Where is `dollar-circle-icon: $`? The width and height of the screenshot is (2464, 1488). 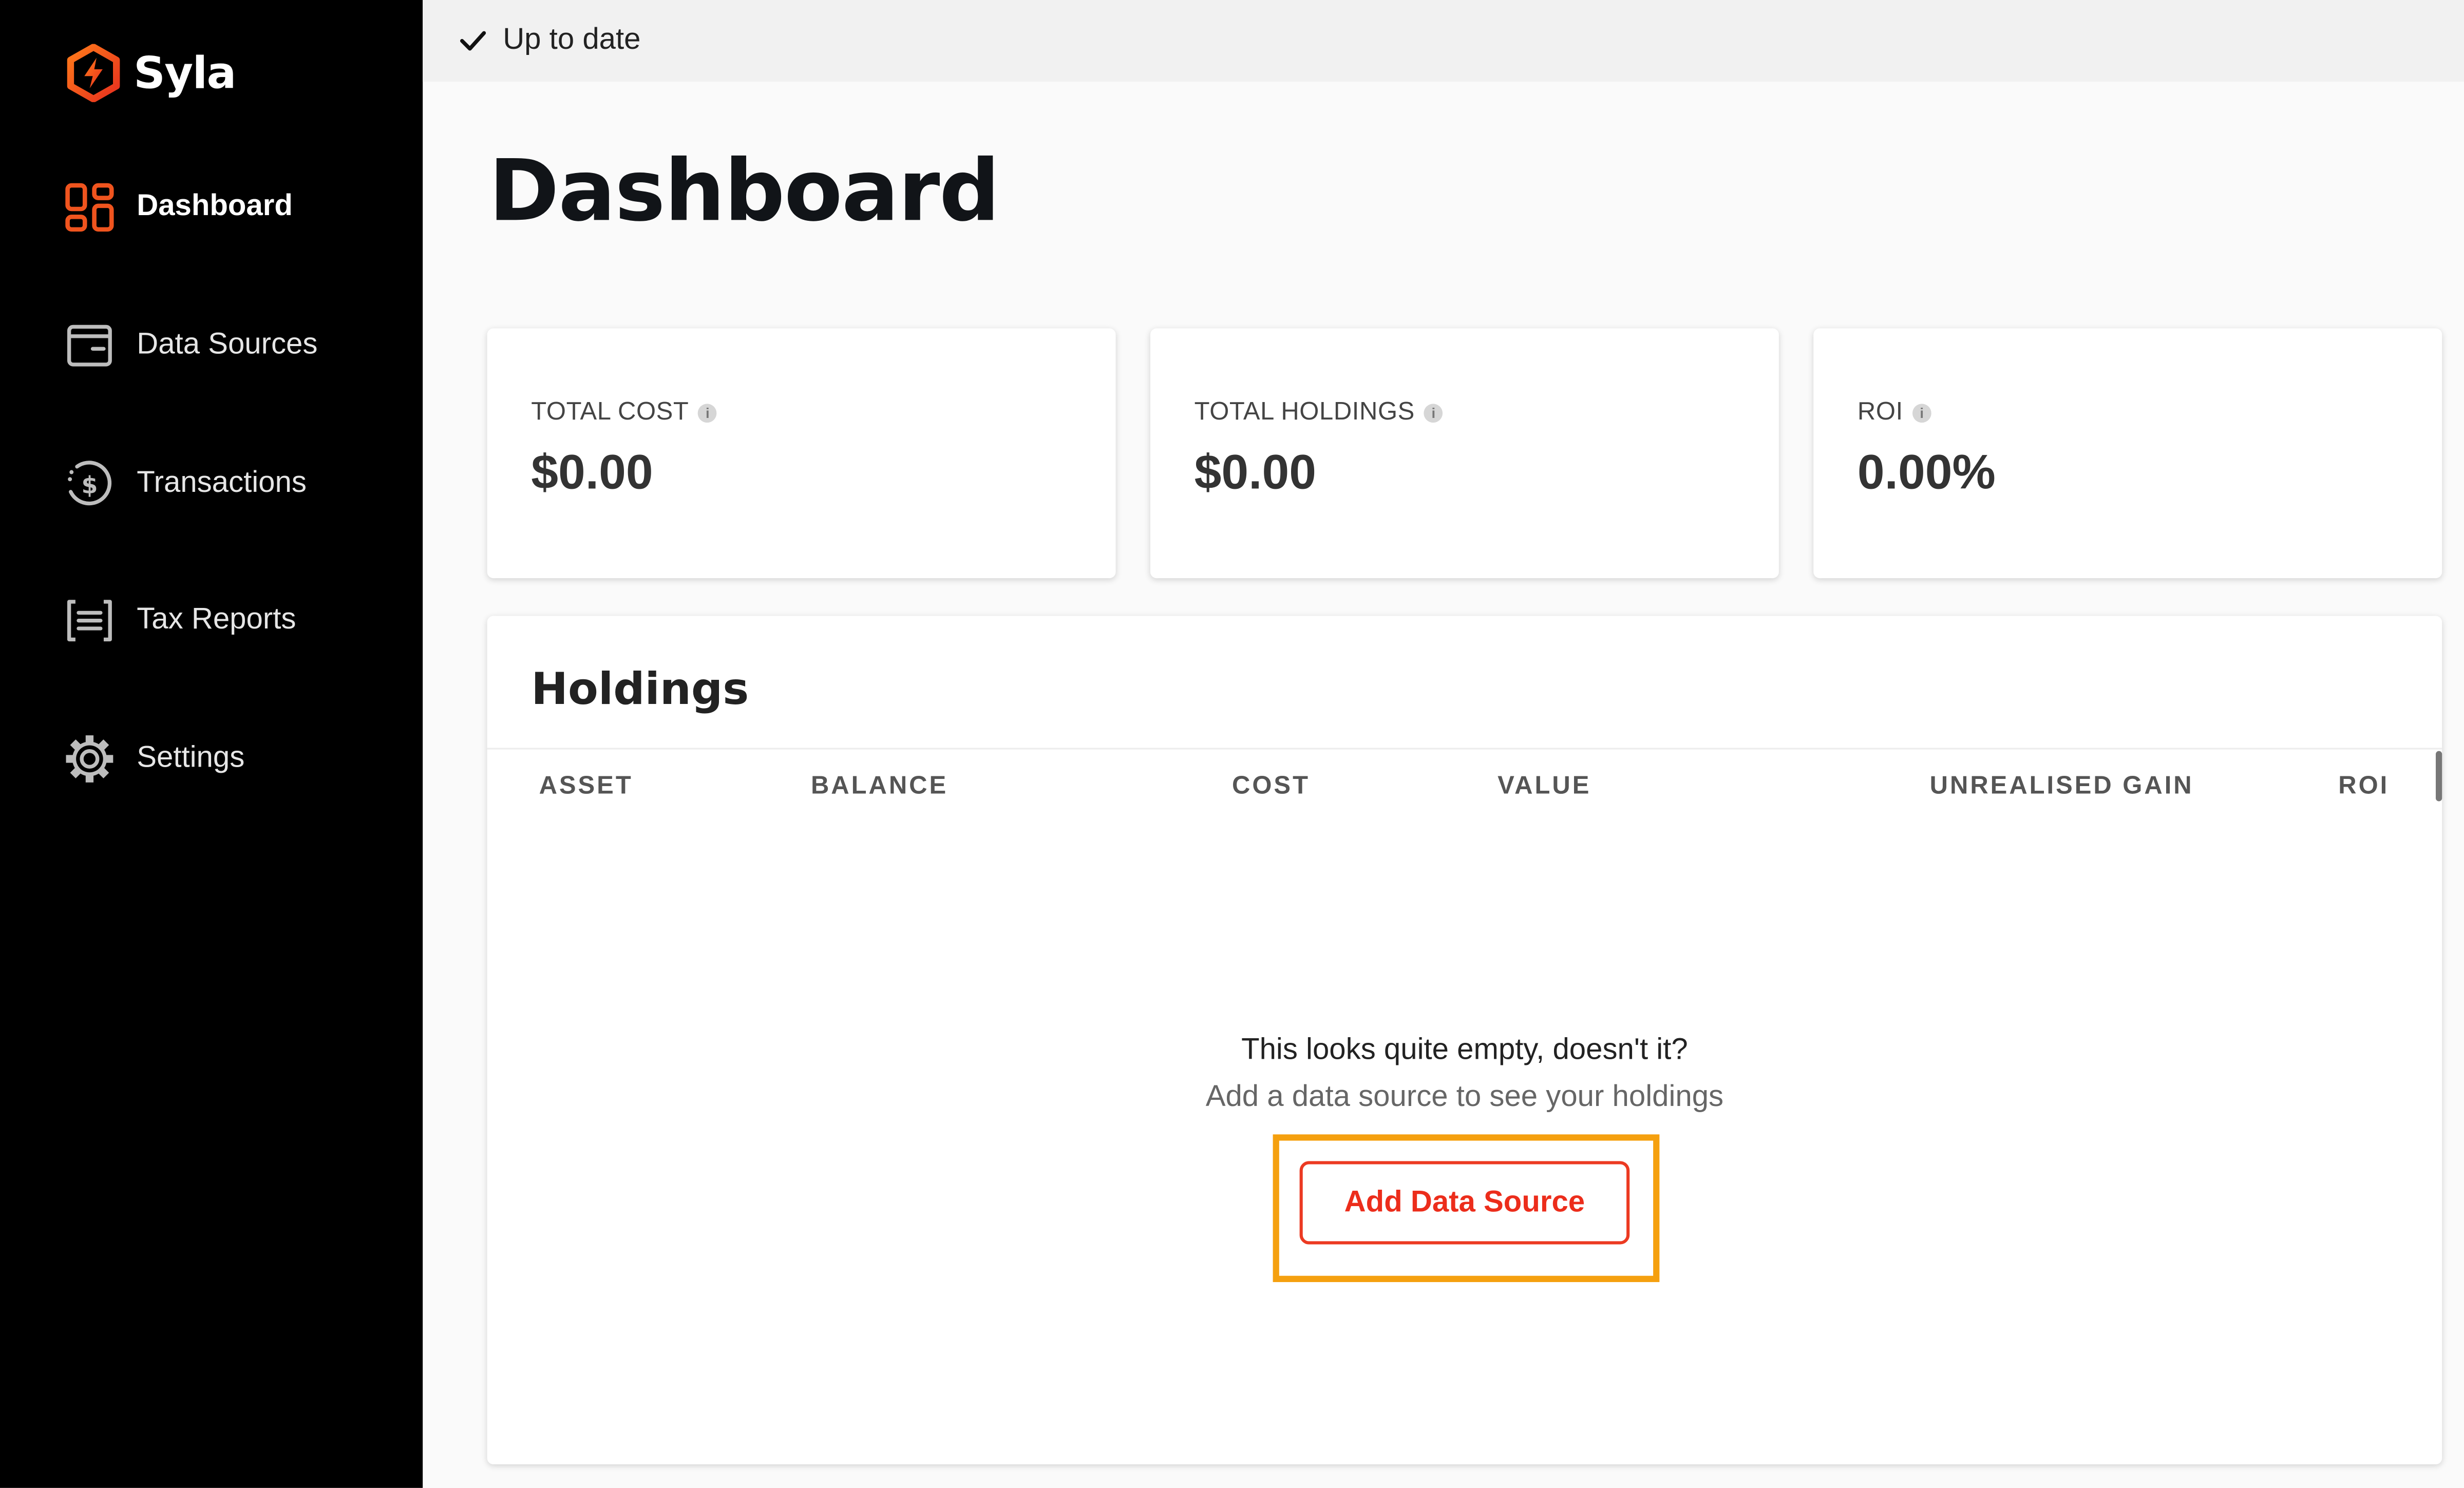 dollar-circle-icon: $ is located at coordinates (89, 483).